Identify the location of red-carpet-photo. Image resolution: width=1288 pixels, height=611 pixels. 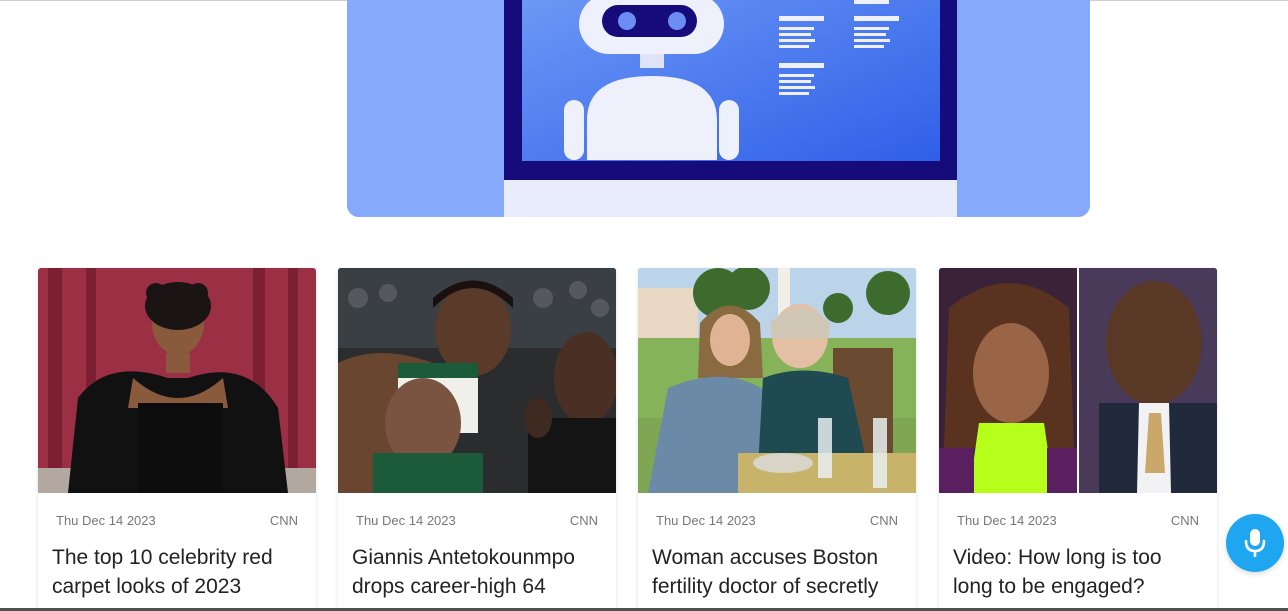
(177, 380).